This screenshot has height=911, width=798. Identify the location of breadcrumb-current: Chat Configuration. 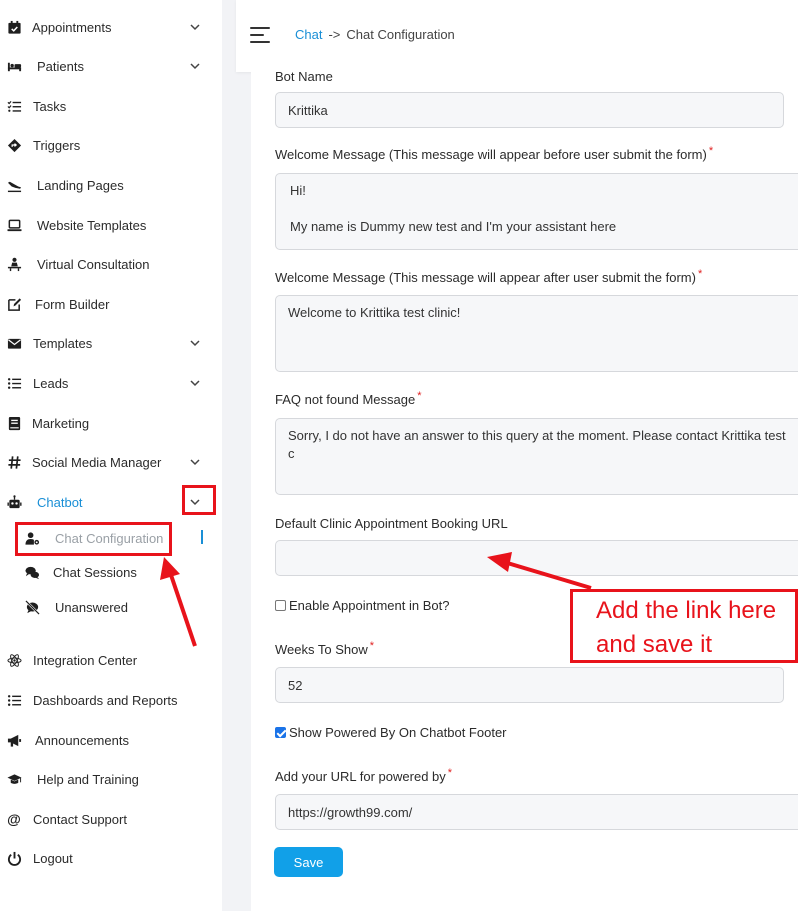
(400, 34).